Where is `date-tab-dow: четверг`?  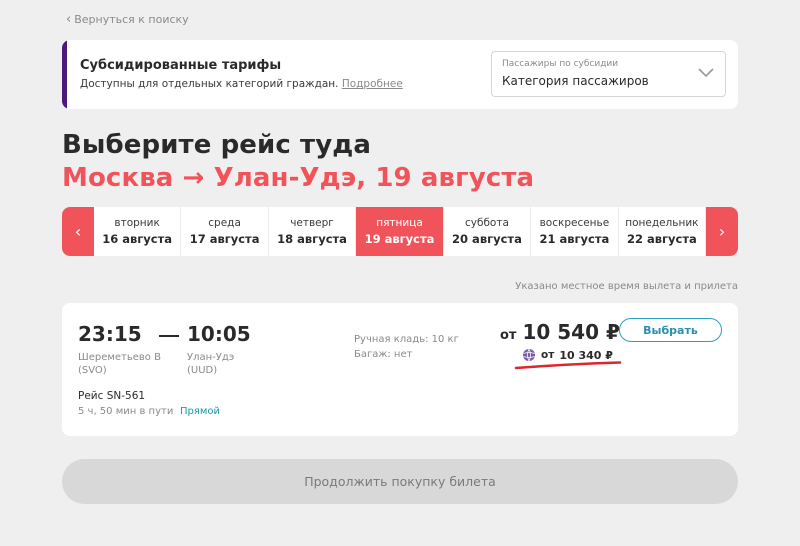
date-tab-dow: четверг is located at coordinates (312, 223).